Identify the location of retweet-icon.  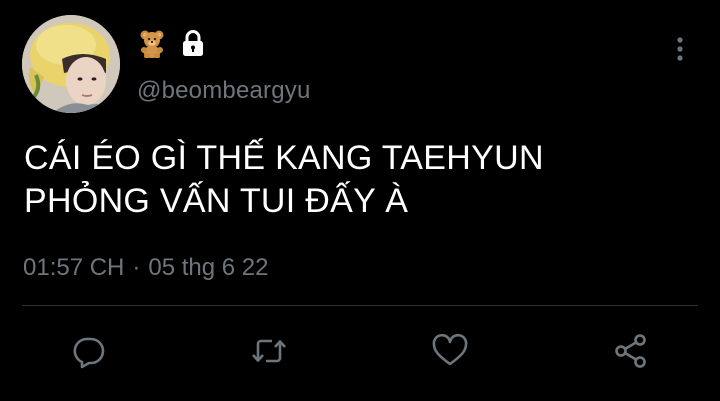
(269, 351).